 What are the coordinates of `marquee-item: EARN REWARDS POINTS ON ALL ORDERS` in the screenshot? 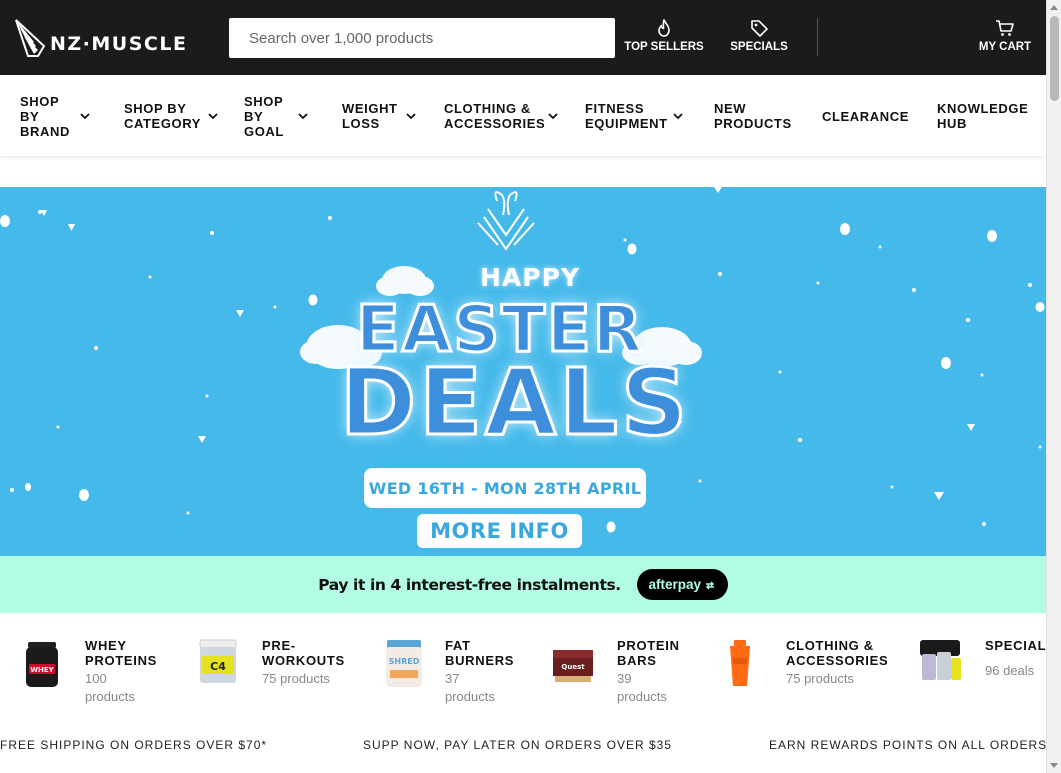 It's located at (908, 745).